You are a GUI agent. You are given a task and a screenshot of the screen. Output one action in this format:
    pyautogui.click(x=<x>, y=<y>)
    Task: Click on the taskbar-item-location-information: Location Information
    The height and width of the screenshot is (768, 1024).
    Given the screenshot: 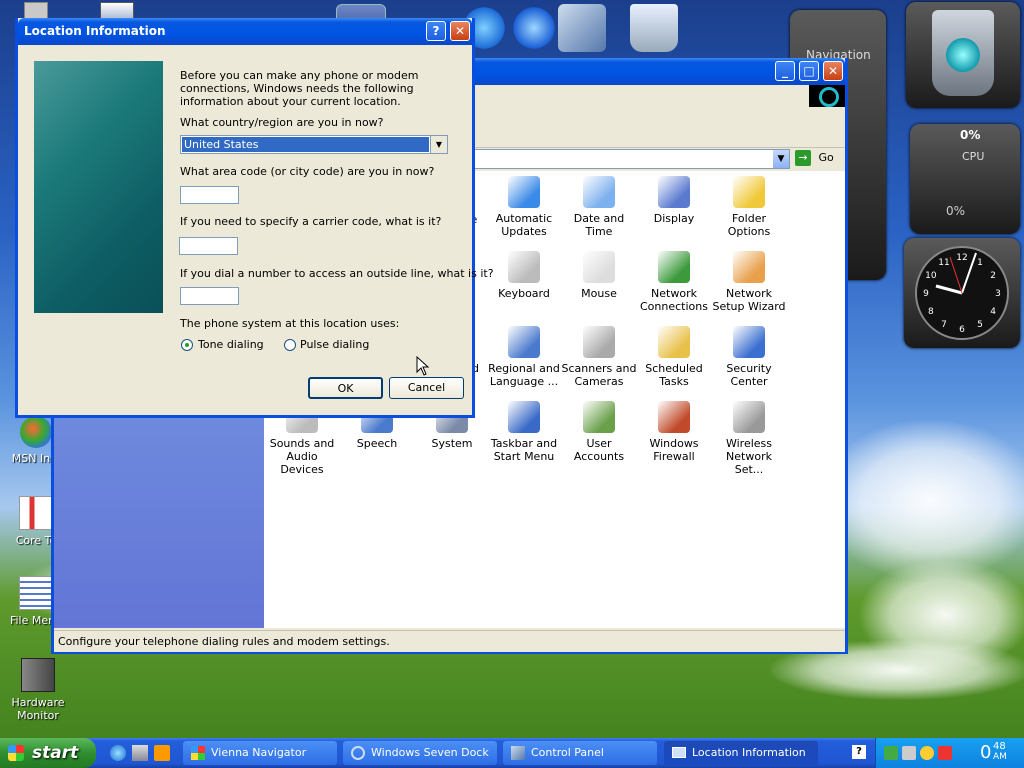 What is the action you would take?
    pyautogui.click(x=741, y=753)
    